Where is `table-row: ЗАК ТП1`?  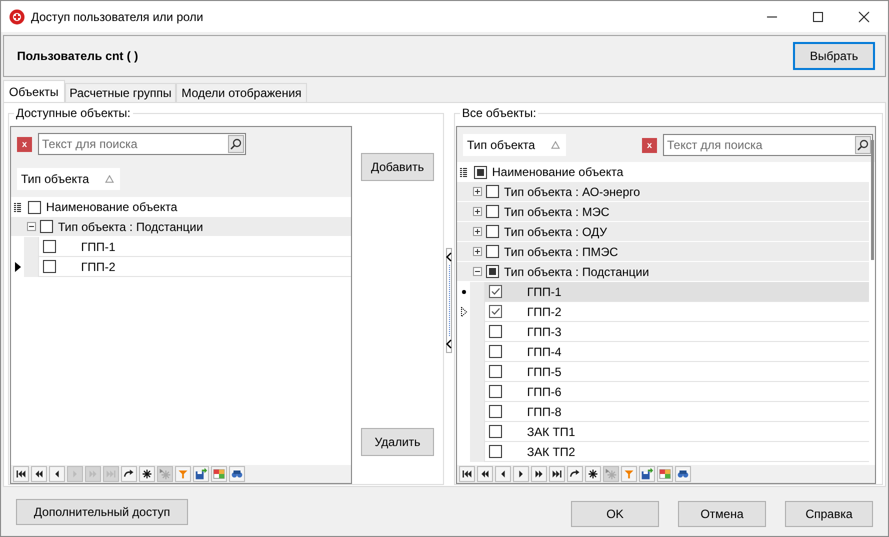
table-row: ЗАК ТП1 is located at coordinates (676, 432).